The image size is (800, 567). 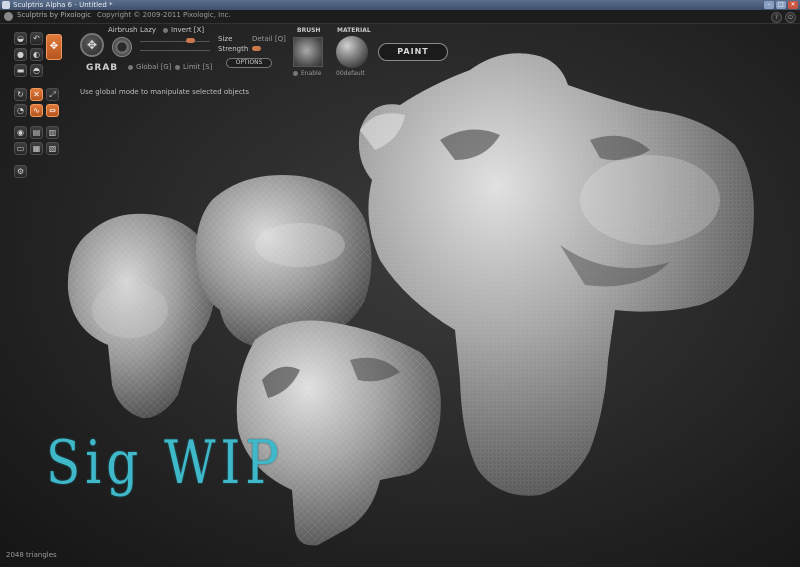 I want to click on rotate-tool: ↻, so click(x=20, y=94).